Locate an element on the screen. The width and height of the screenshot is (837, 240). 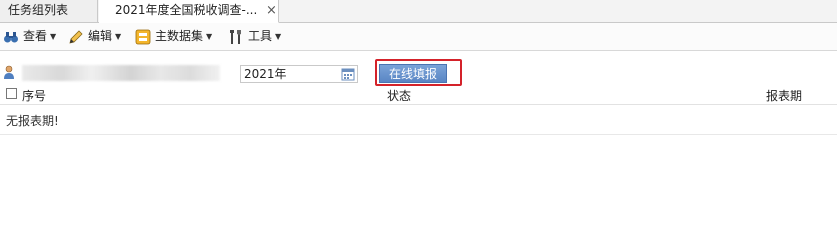
tab-label: 任务组列表 is located at coordinates (38, 10).